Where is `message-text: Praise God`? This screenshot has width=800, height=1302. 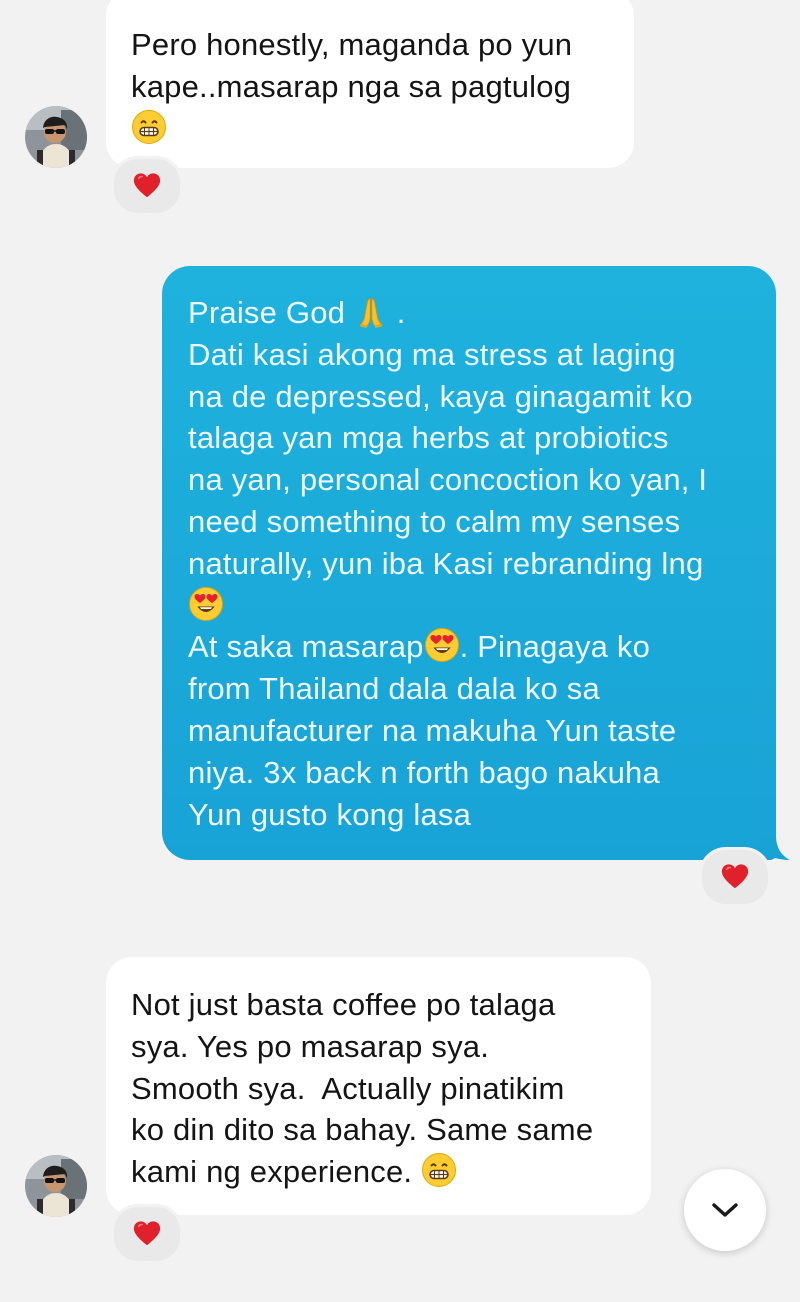 message-text: Praise God is located at coordinates (267, 312).